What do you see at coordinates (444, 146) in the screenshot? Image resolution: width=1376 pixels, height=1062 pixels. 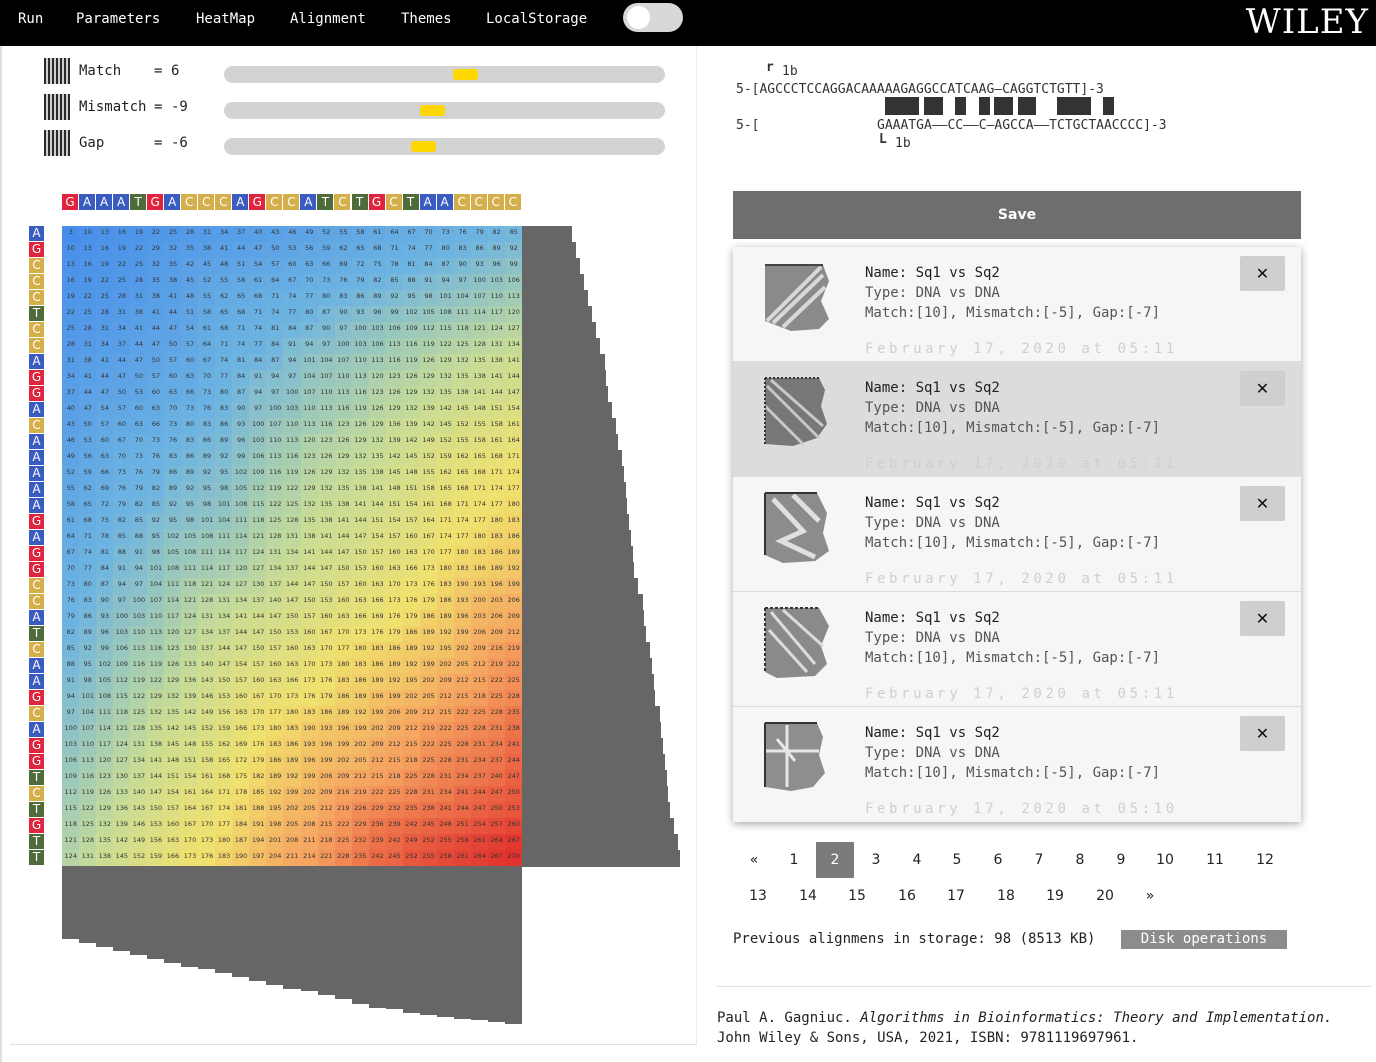 I see `gap-slider` at bounding box center [444, 146].